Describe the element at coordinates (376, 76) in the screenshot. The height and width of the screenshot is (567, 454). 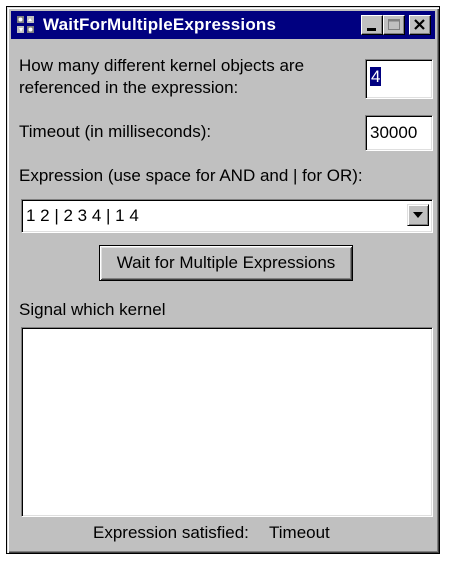
I see `kernel-count-value: 4` at that location.